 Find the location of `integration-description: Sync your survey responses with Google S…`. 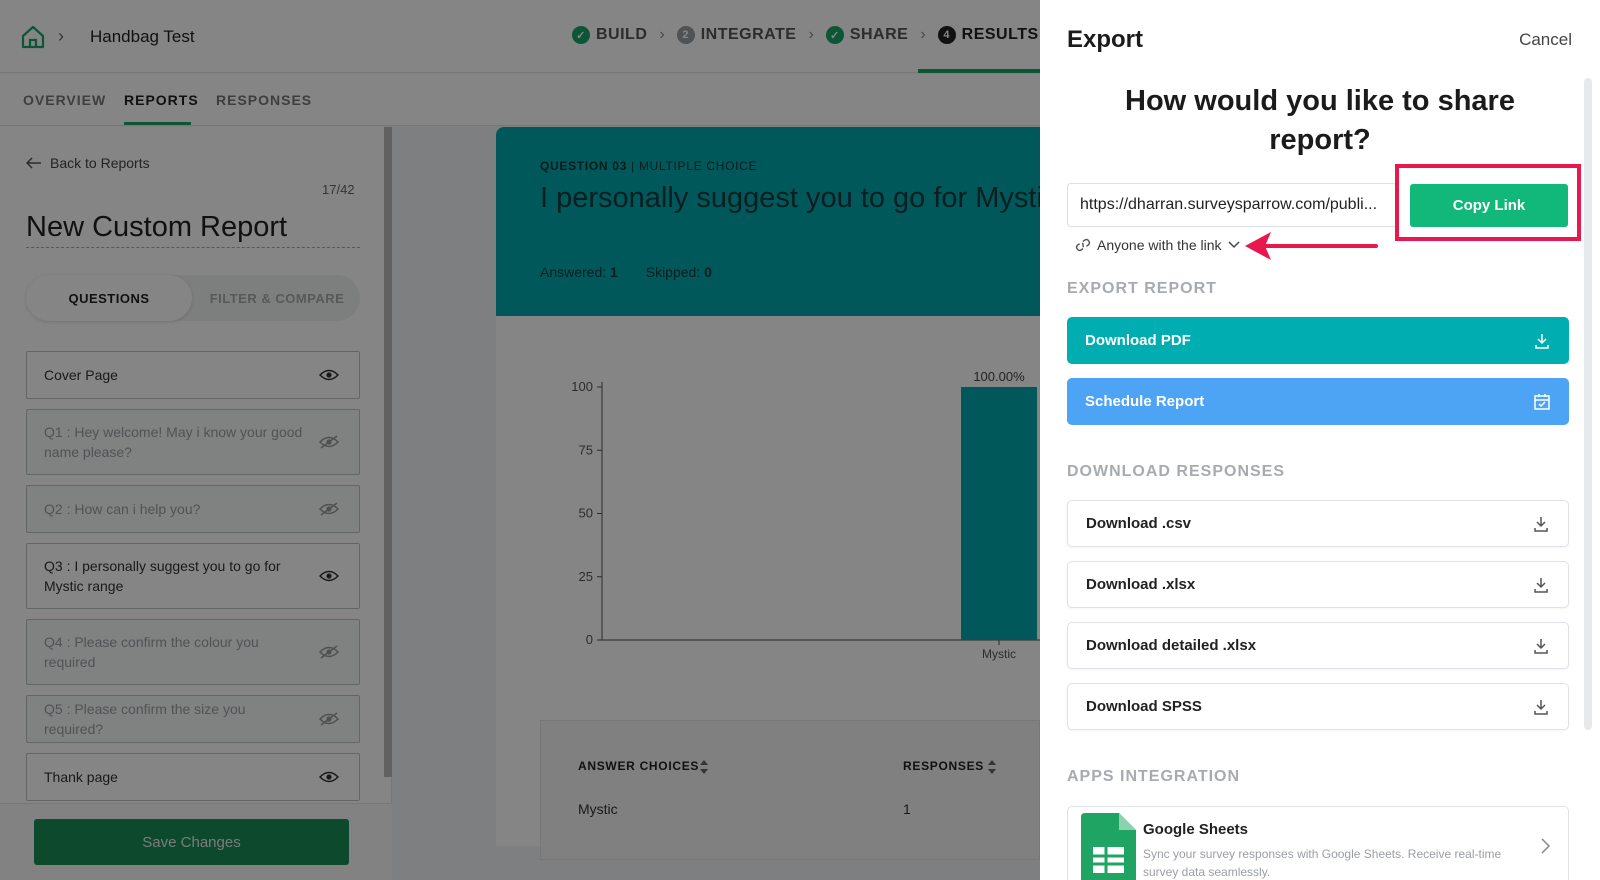

integration-description: Sync your survey responses with Google S… is located at coordinates (1322, 863).